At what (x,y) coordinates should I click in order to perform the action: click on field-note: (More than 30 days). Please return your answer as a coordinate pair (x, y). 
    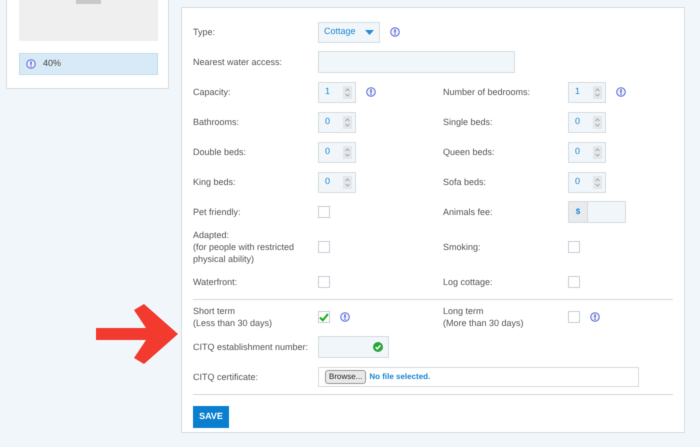
    Looking at the image, I should click on (484, 323).